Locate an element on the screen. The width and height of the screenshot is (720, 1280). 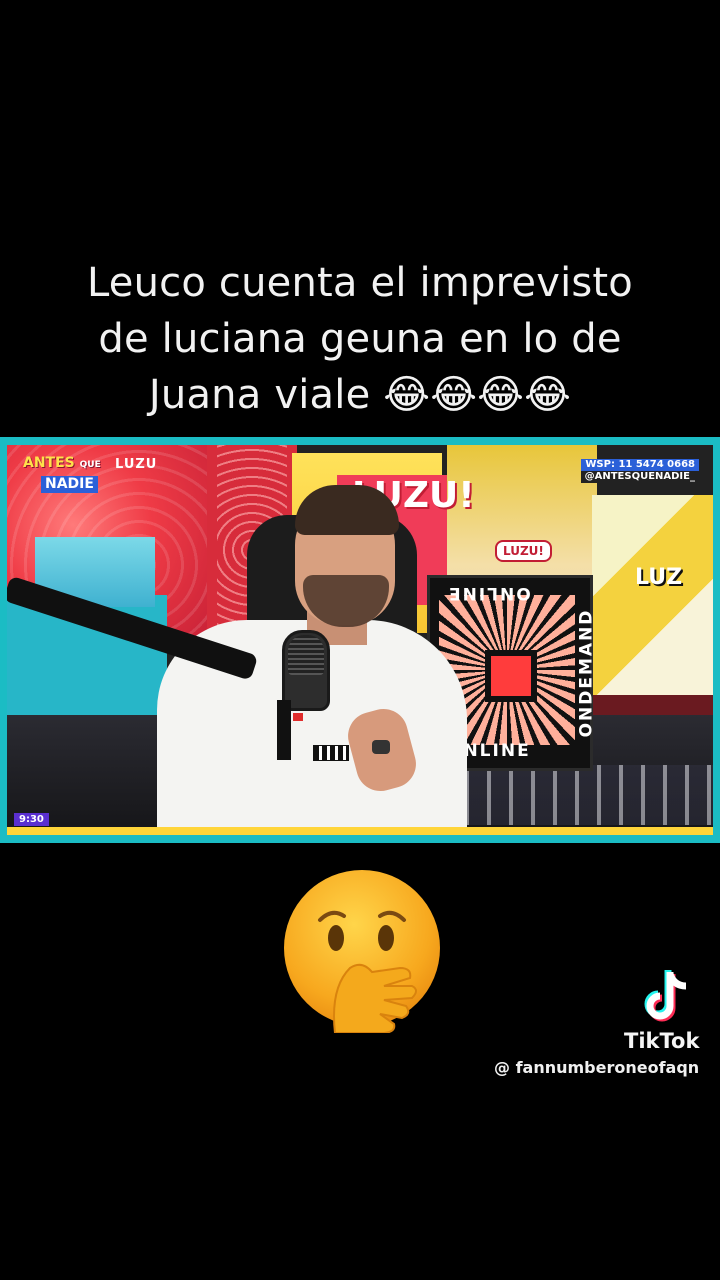
set-right-sign: LUZ is located at coordinates (659, 577).